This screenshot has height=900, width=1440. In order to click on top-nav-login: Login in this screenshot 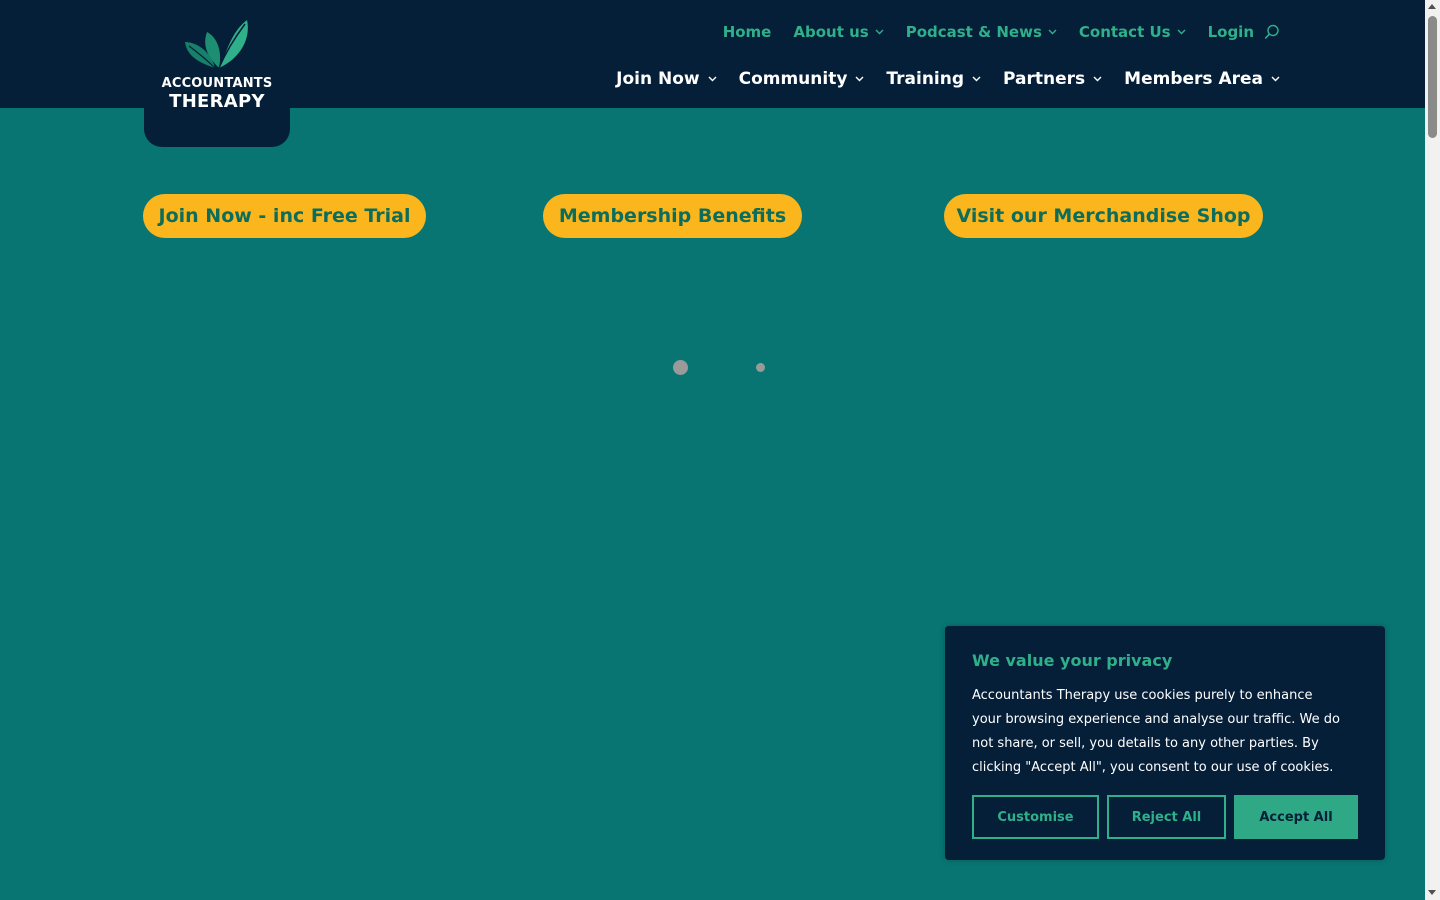, I will do `click(1231, 32)`.